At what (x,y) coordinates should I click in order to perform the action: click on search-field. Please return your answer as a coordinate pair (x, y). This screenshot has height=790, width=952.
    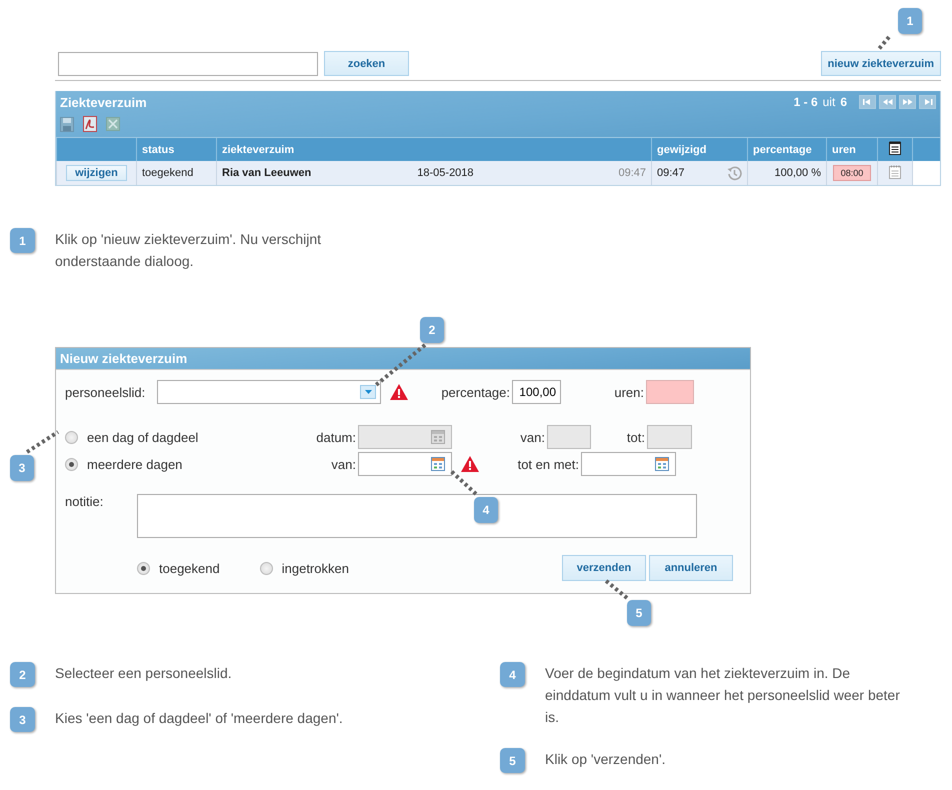
    Looking at the image, I should click on (188, 64).